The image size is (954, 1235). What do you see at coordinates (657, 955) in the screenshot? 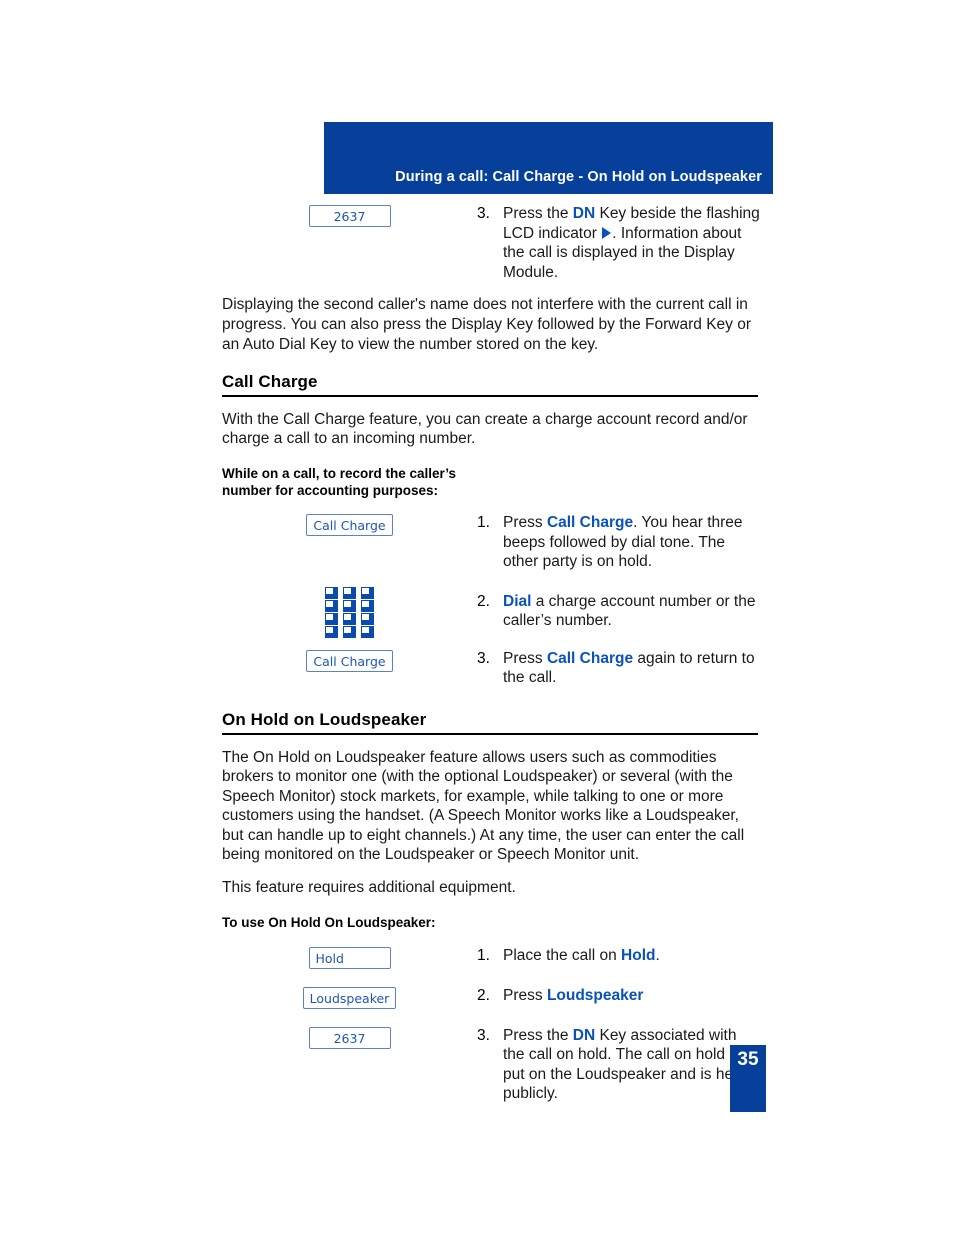
I see `step-text-after: .` at bounding box center [657, 955].